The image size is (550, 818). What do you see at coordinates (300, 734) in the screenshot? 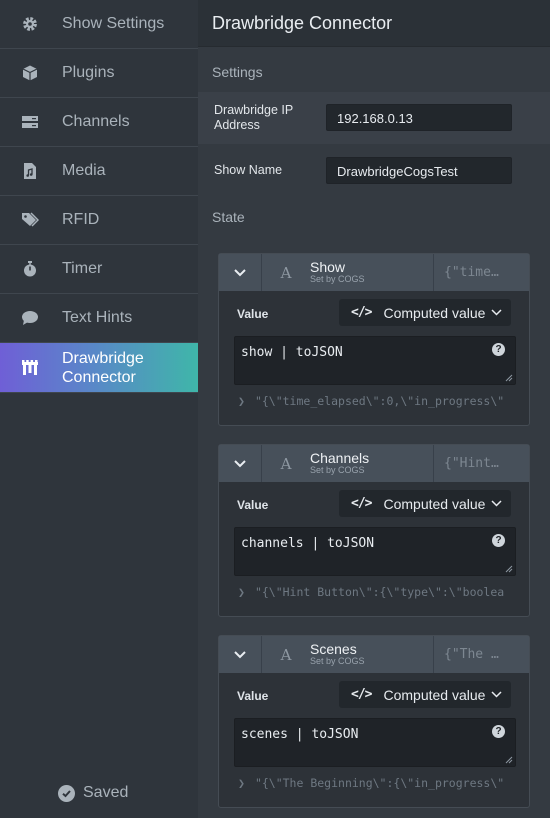
I see `expression-text: scenes | toJSON` at bounding box center [300, 734].